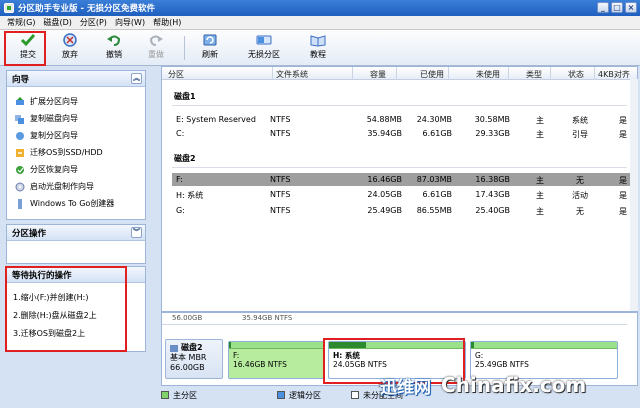 This screenshot has height=408, width=640. What do you see at coordinates (402, 194) in the screenshot?
I see `table-row: H: 系统 NTFS 24.05GB 6.61GB 17.43GB 主 活动 是` at bounding box center [402, 194].